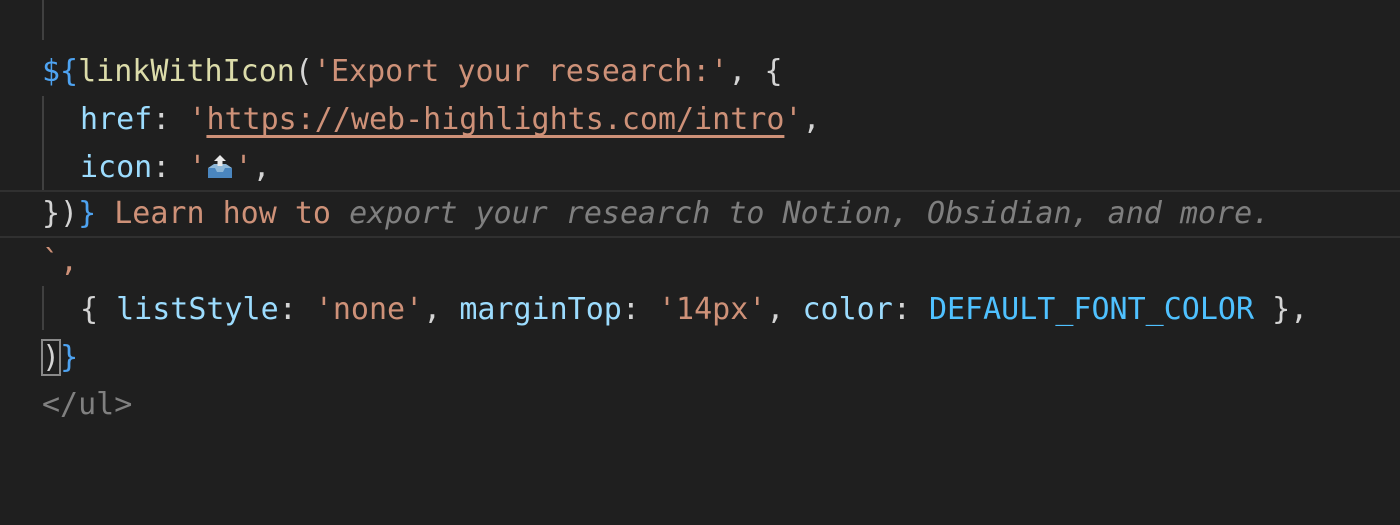  I want to click on constant-default-font-color: DEFAULT_FONT_COLOR, so click(1091, 309).